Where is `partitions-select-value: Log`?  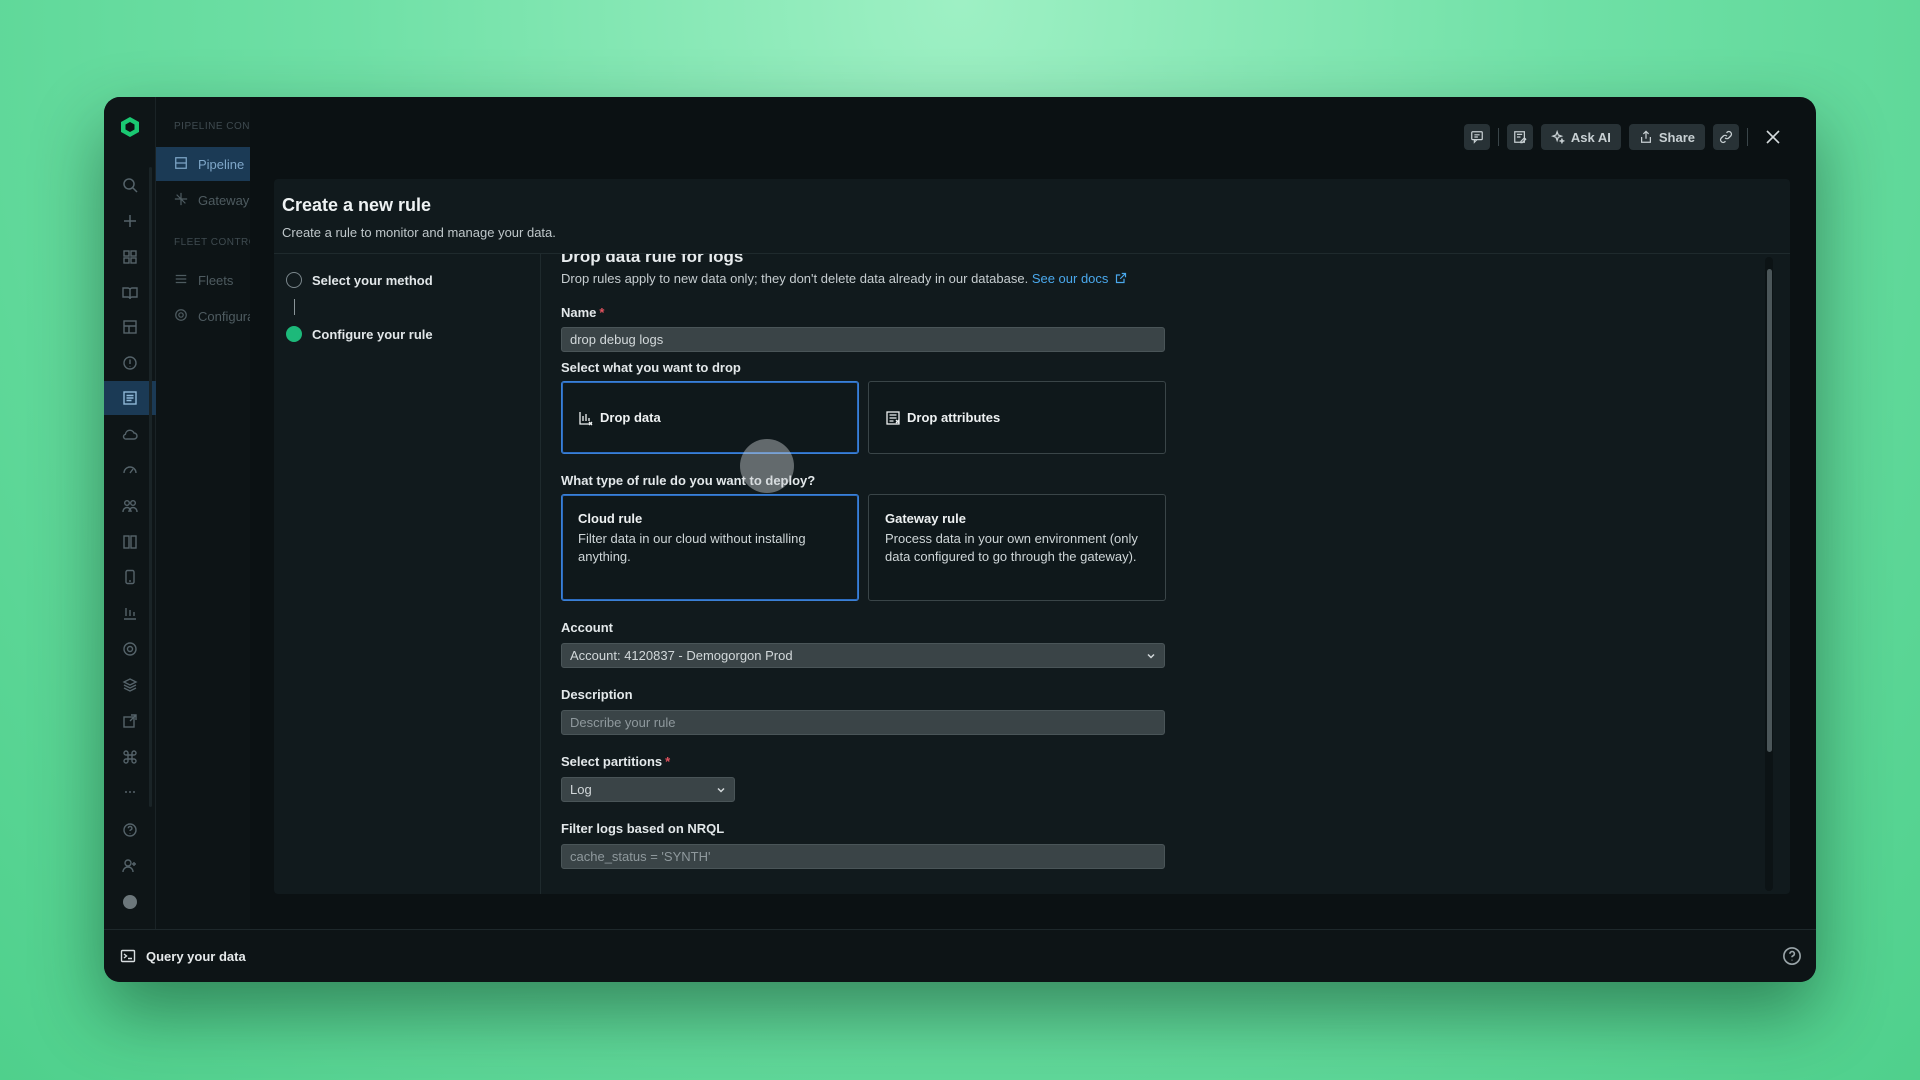
partitions-select-value: Log is located at coordinates (581, 789).